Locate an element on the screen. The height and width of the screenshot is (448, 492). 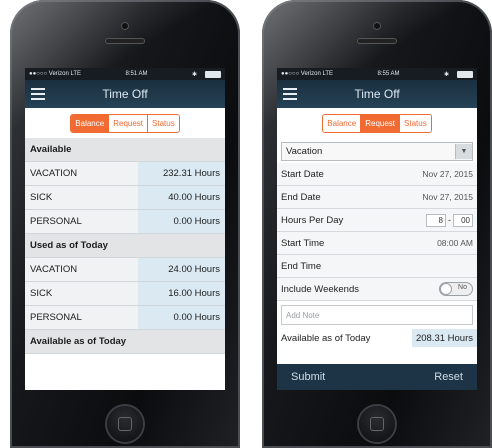
table-row: VACATION 232.31 Hours is located at coordinates (125, 174).